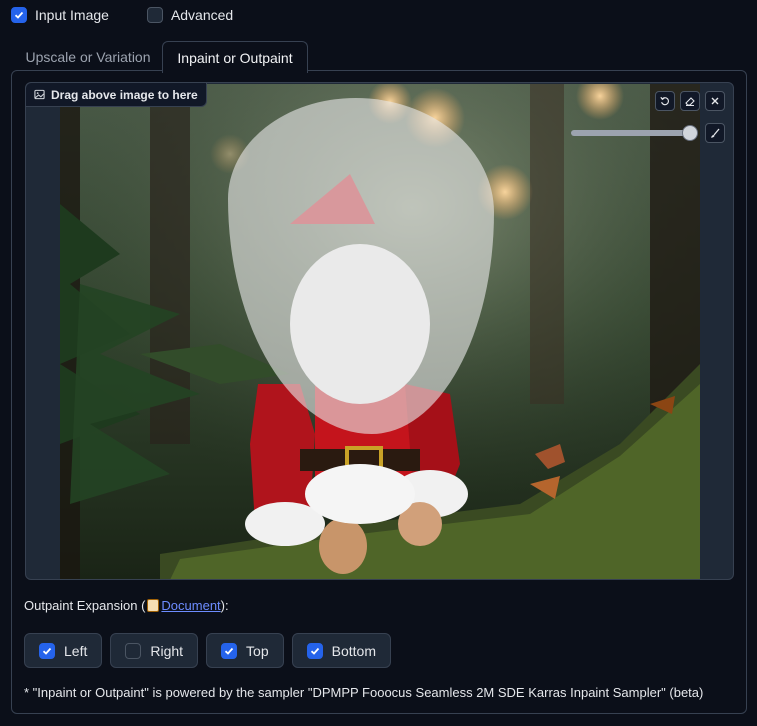 This screenshot has height=726, width=757. Describe the element at coordinates (167, 650) in the screenshot. I see `right-label: Right` at that location.